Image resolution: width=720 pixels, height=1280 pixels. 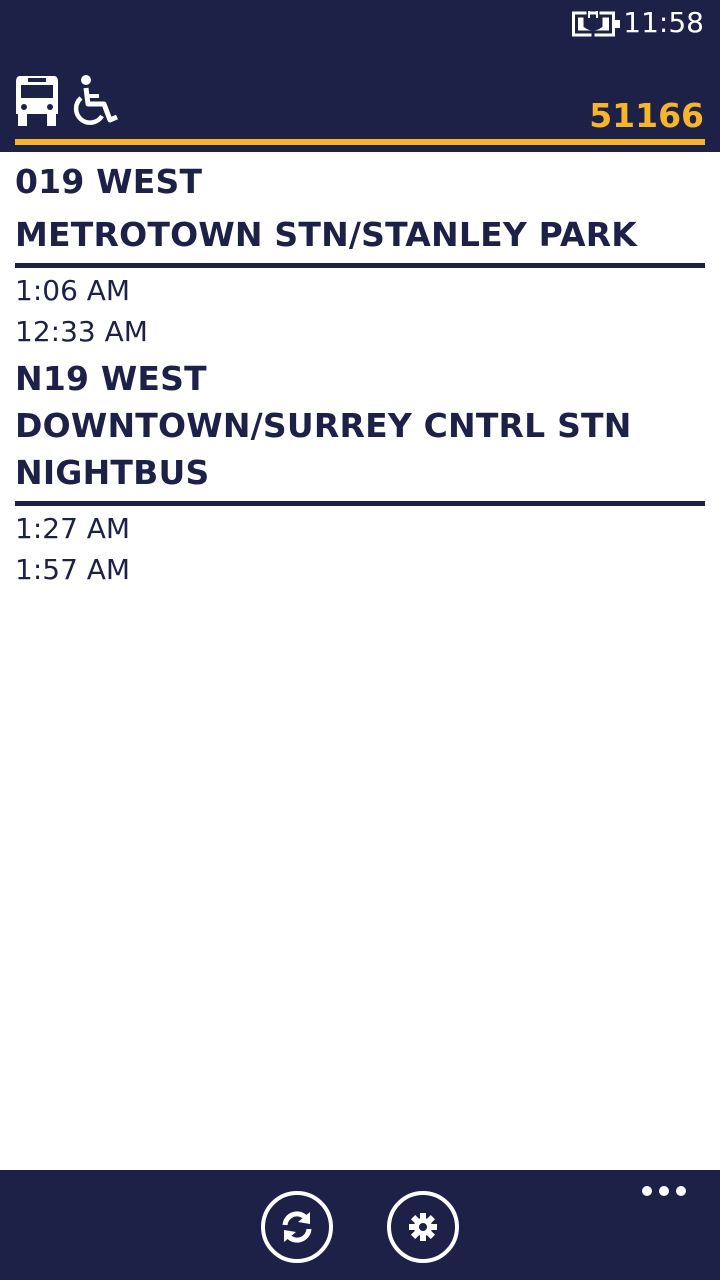 What do you see at coordinates (81, 331) in the screenshot?
I see `arrival-time: 12:33 AM` at bounding box center [81, 331].